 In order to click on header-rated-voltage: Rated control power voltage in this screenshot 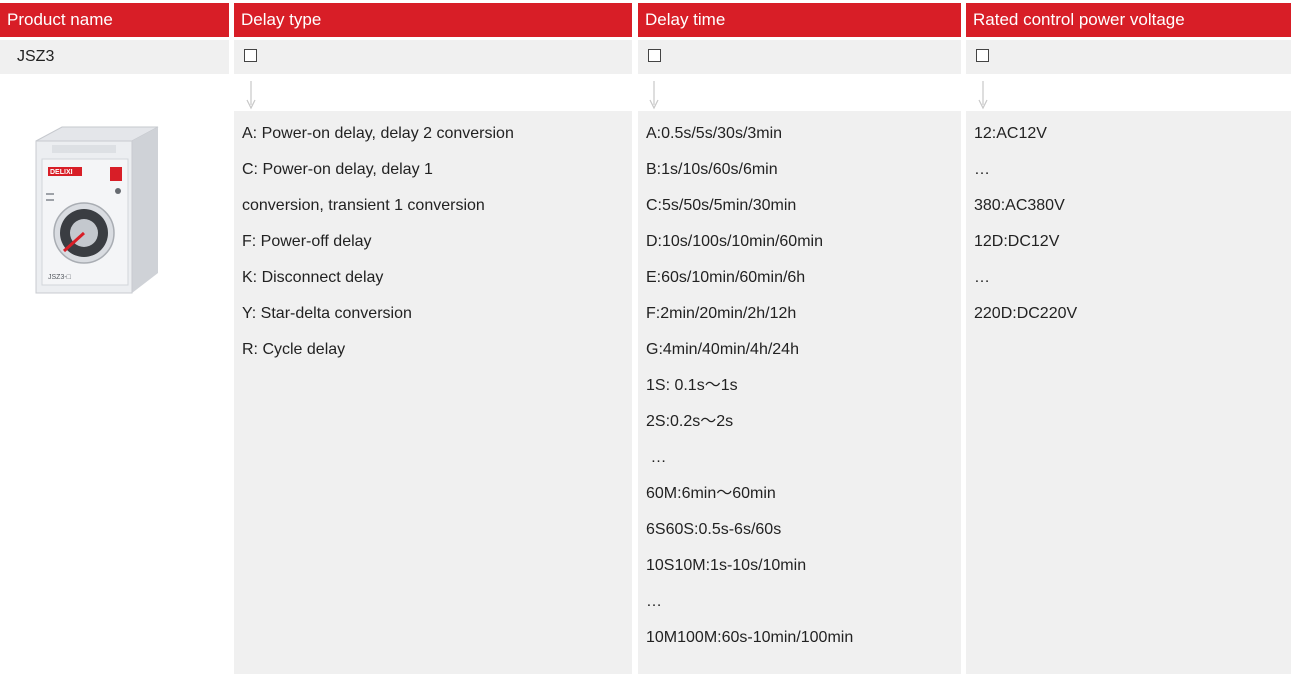, I will do `click(1128, 20)`.